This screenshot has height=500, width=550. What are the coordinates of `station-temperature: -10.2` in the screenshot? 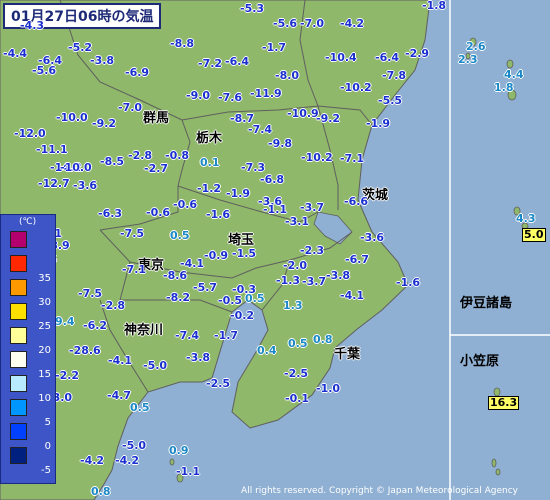 It's located at (356, 87).